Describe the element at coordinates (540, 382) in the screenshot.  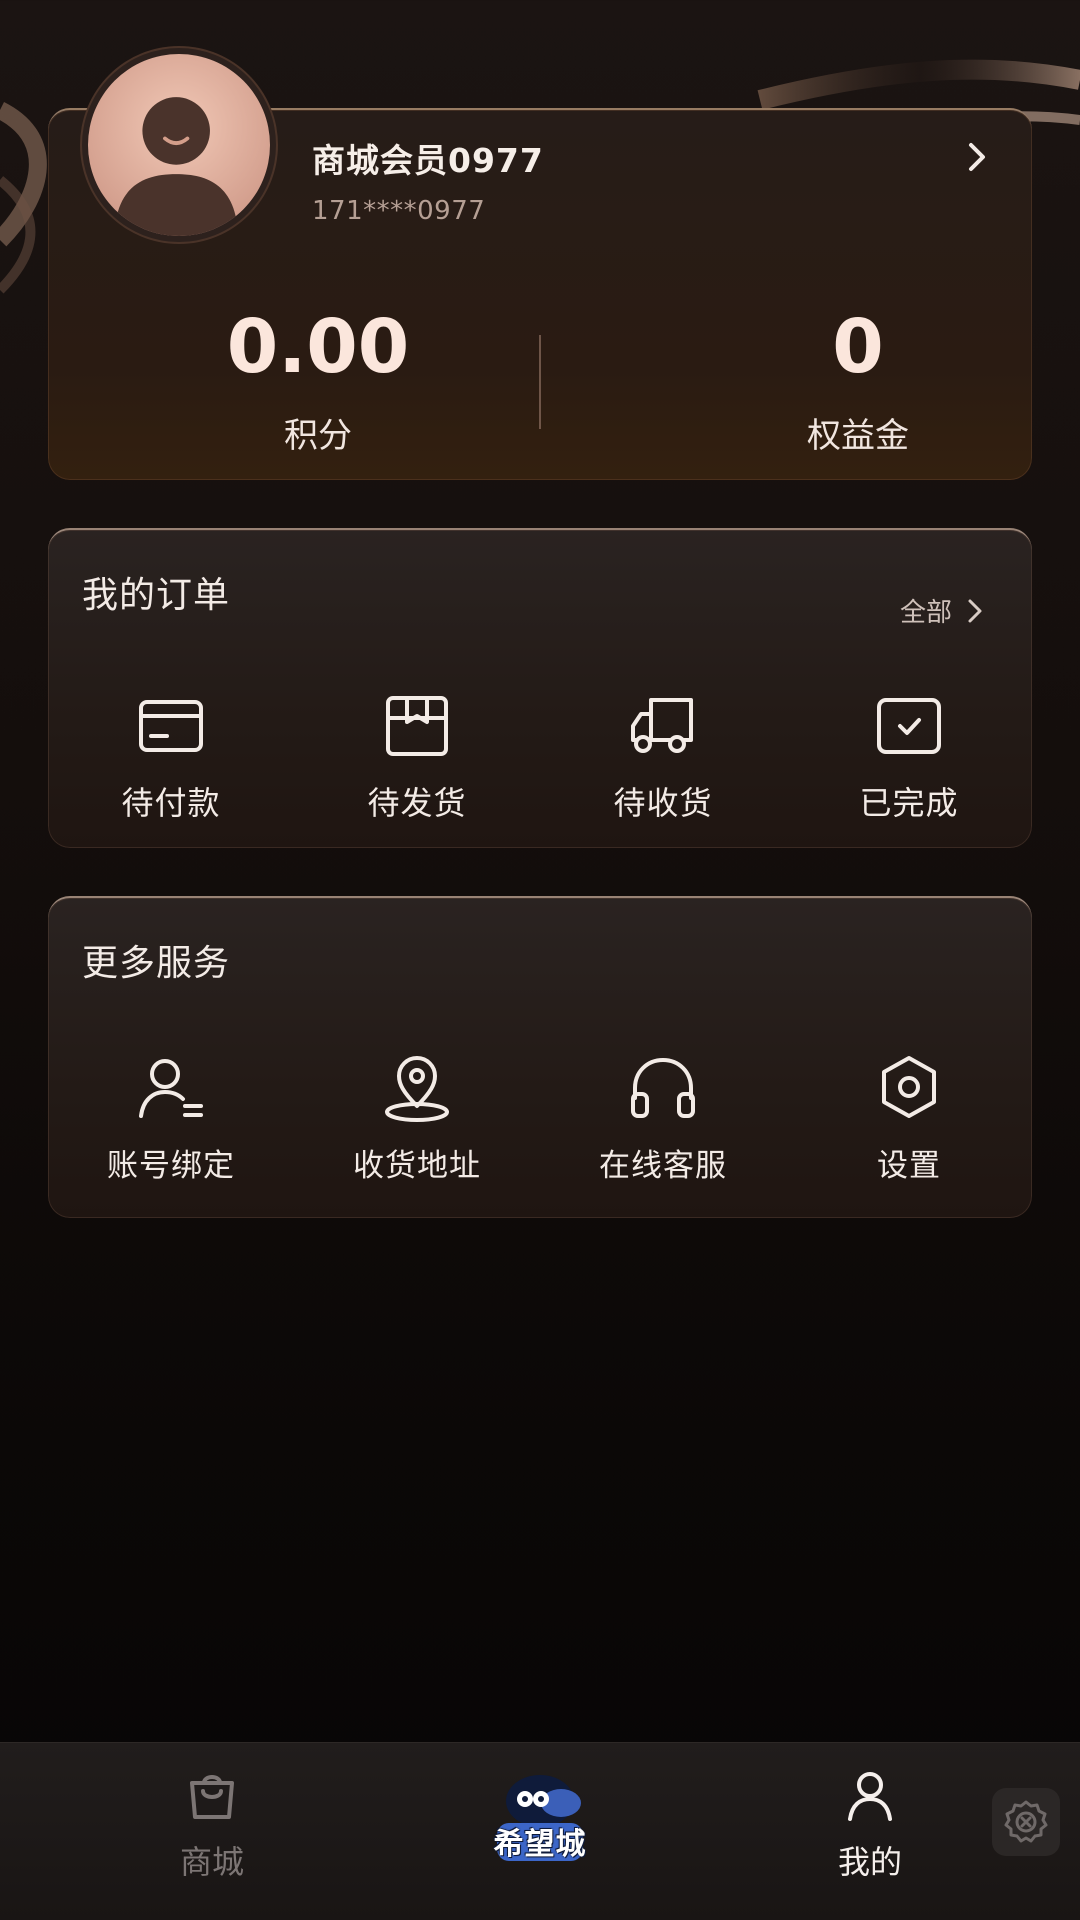
I see `stat-divider` at that location.